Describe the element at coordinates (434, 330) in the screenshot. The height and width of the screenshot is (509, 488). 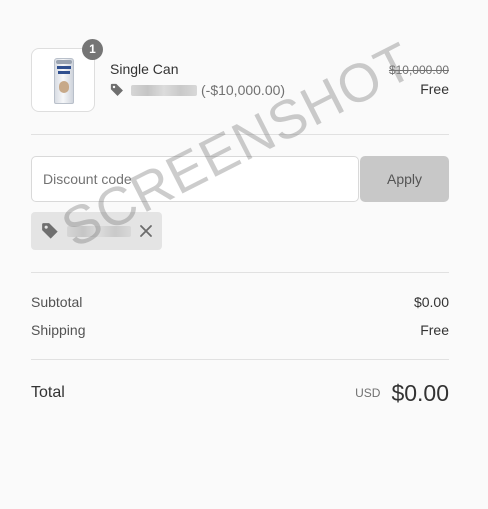
I see `shipping-value: Free` at that location.